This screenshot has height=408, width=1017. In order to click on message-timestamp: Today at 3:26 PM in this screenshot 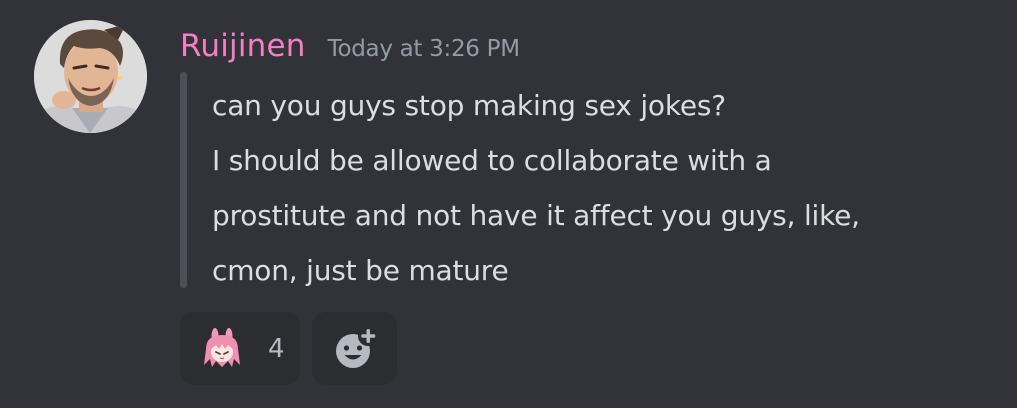, I will do `click(424, 49)`.